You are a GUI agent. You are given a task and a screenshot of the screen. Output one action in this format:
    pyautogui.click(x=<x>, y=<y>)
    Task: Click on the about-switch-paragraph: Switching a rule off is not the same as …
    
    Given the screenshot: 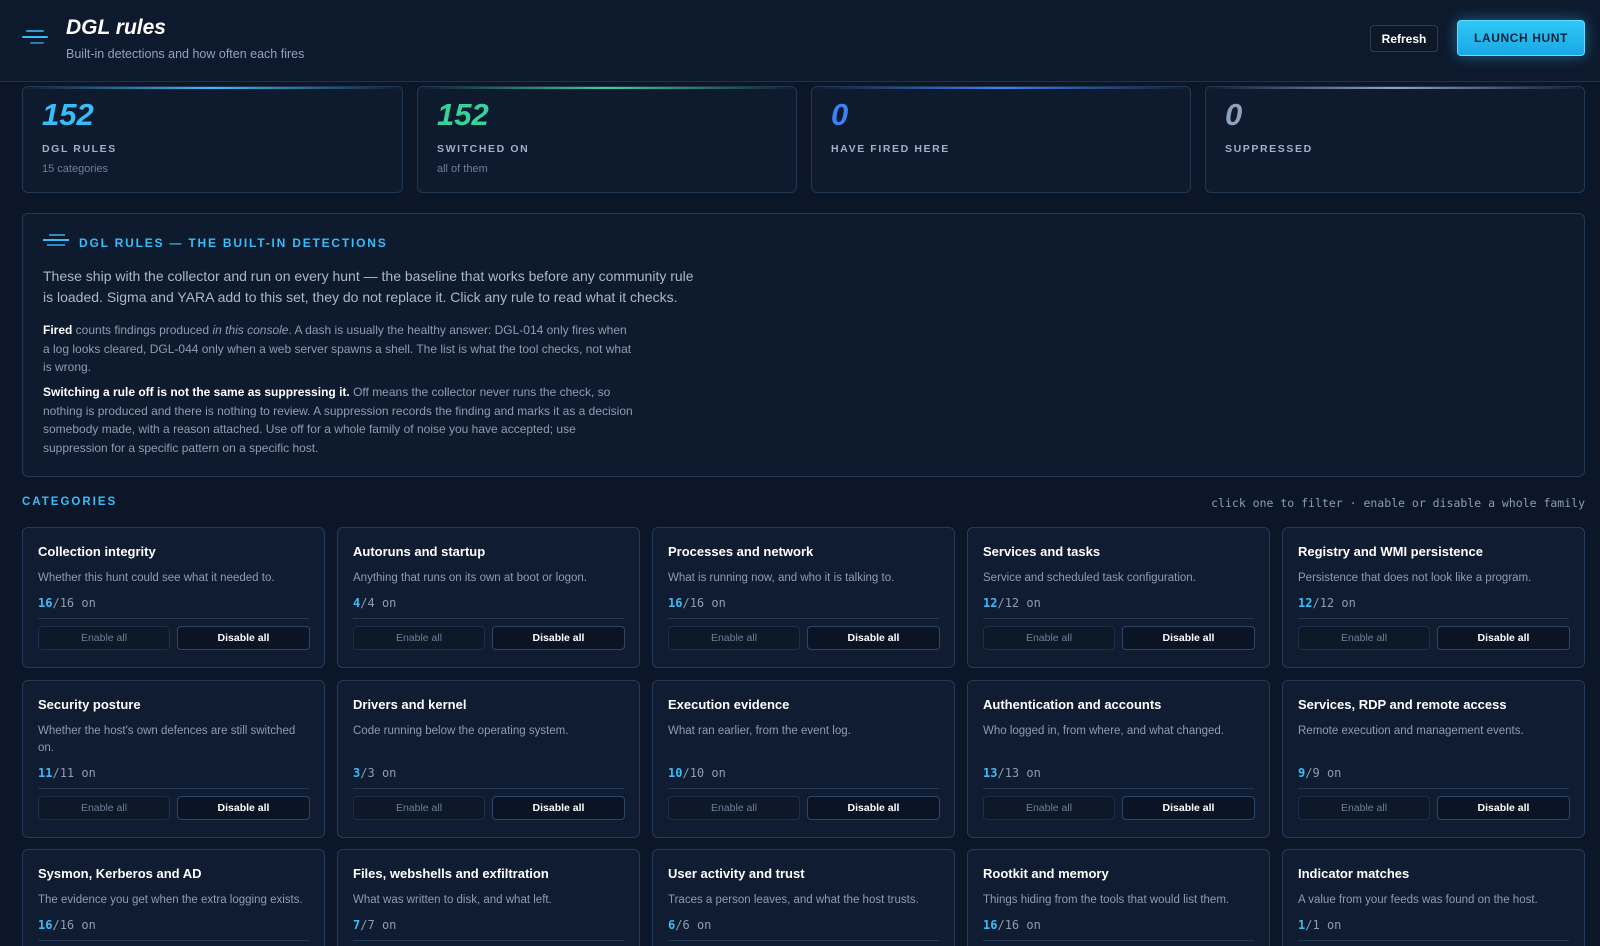 What is the action you would take?
    pyautogui.click(x=338, y=420)
    